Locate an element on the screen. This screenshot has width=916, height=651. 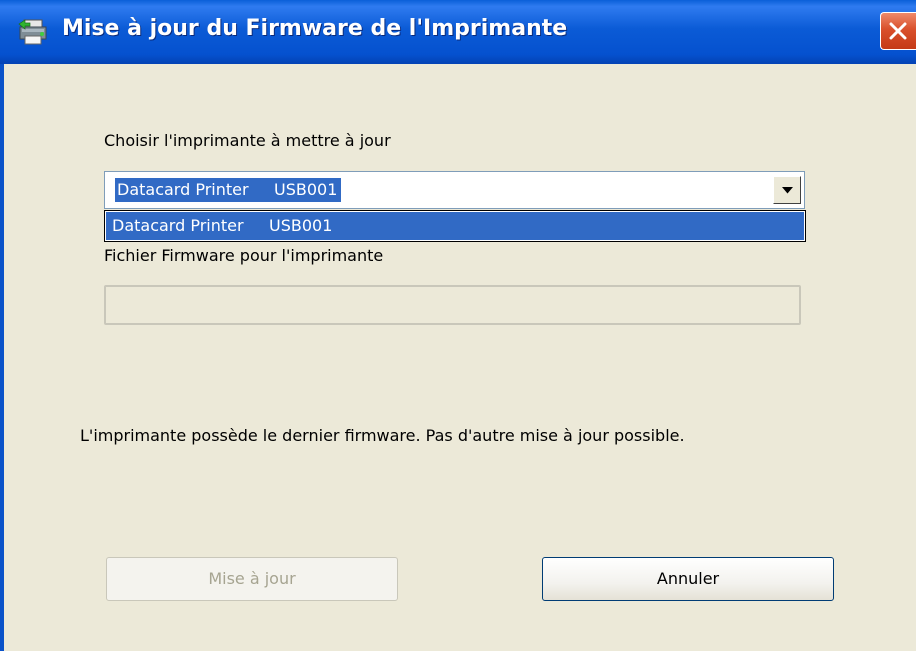
window-frame-left is located at coordinates (2, 357).